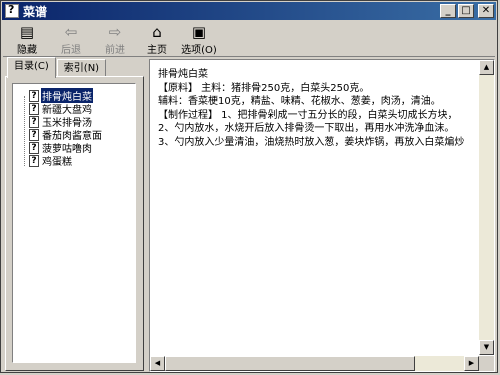  What do you see at coordinates (249, 11) in the screenshot?
I see `title-bar: 菜谱 _ □ ✕` at bounding box center [249, 11].